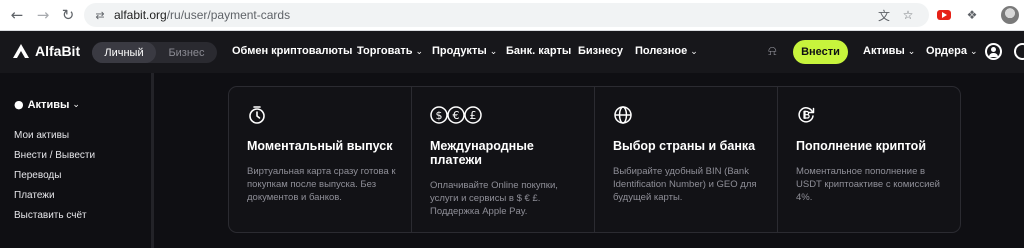  I want to click on extensions-puzzle-icon: ❖, so click(972, 15).